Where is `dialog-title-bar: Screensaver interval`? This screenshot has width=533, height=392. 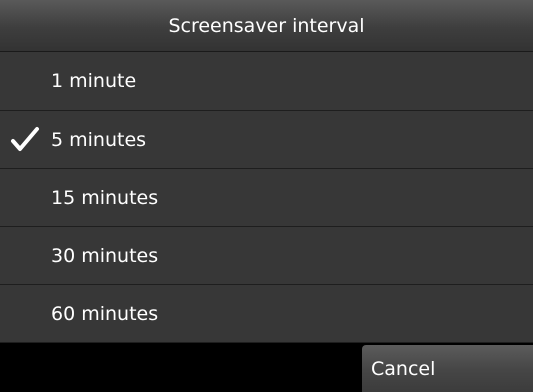
dialog-title-bar: Screensaver interval is located at coordinates (266, 26).